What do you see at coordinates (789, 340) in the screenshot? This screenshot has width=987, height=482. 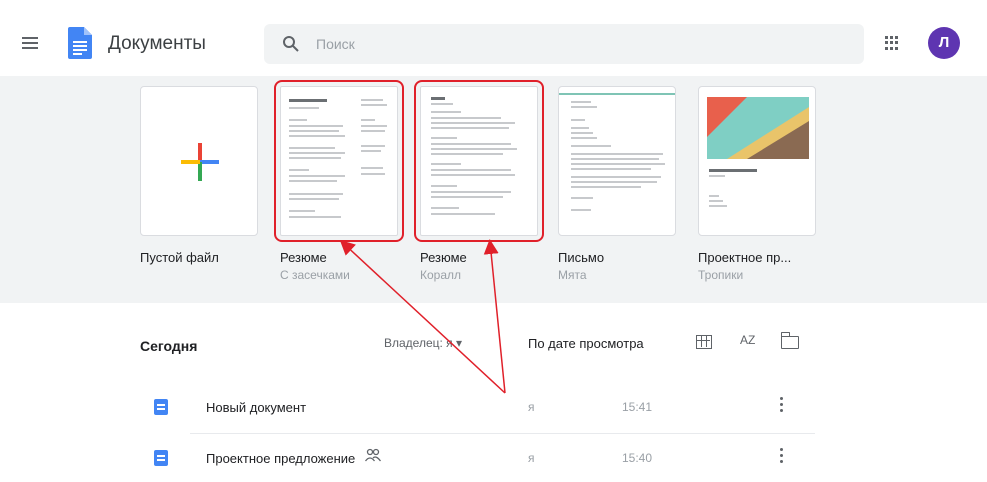 I see `folder-picker-icon` at bounding box center [789, 340].